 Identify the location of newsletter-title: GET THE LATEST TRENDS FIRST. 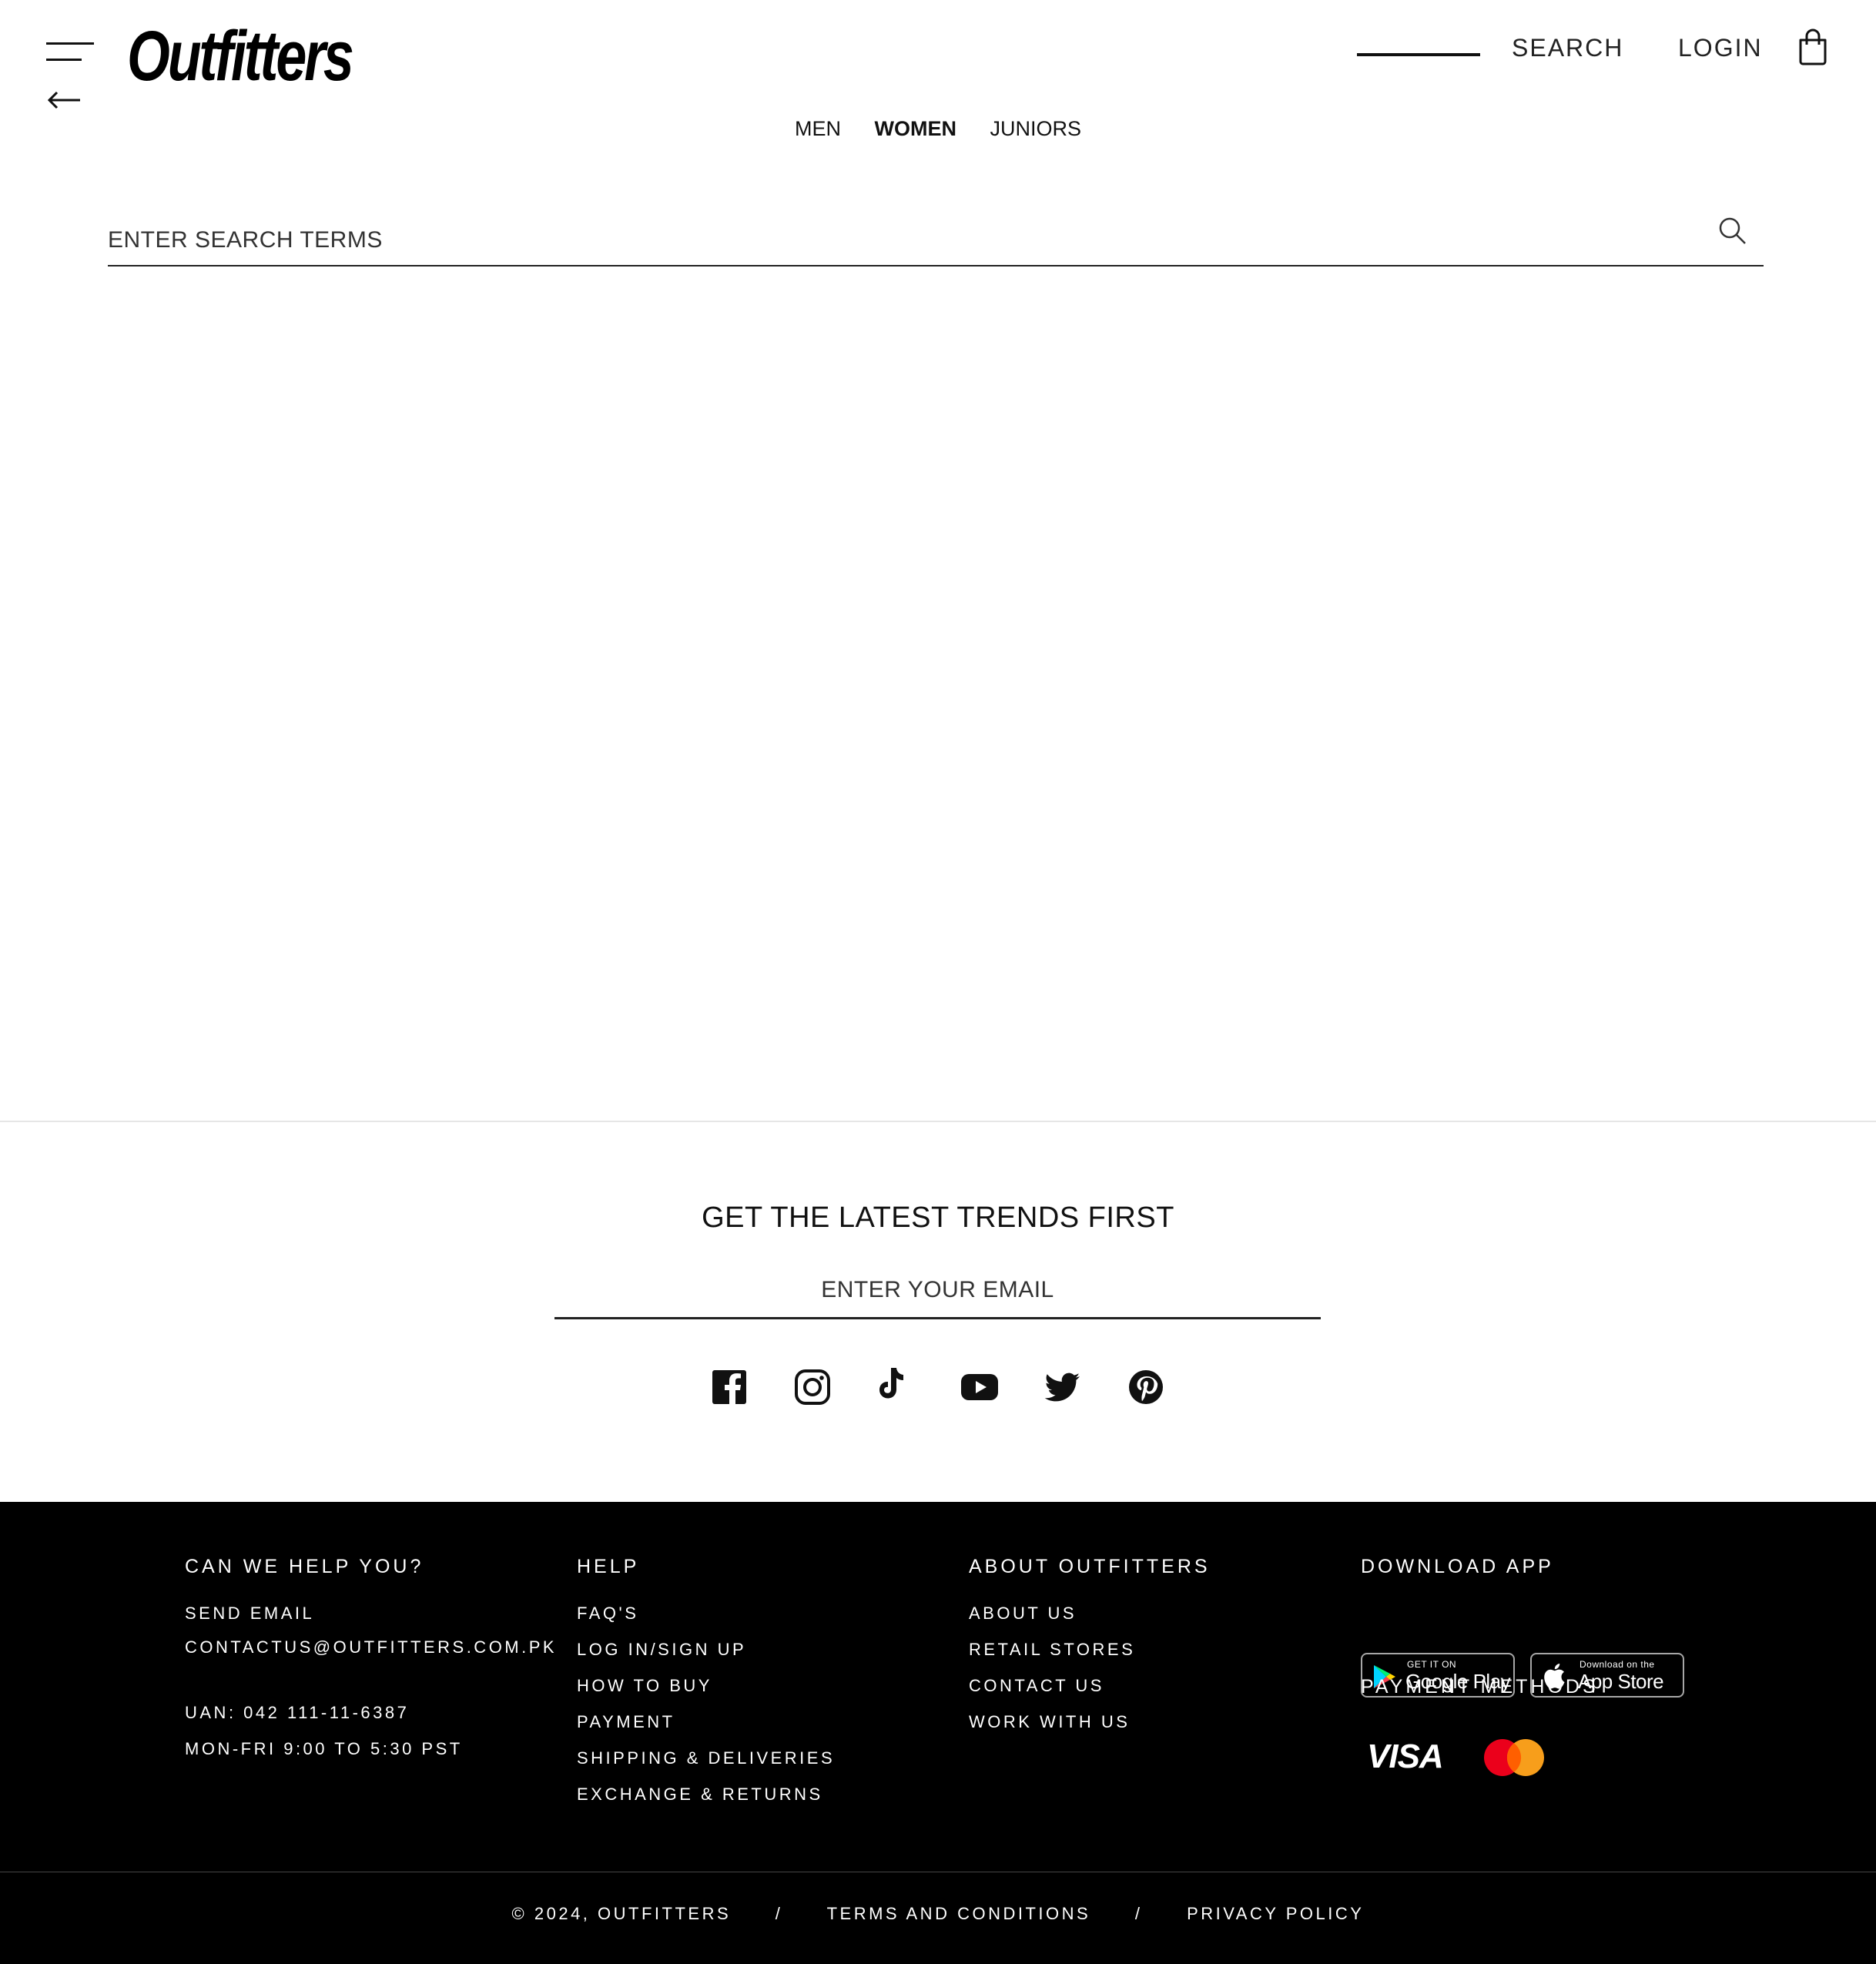
(938, 1218).